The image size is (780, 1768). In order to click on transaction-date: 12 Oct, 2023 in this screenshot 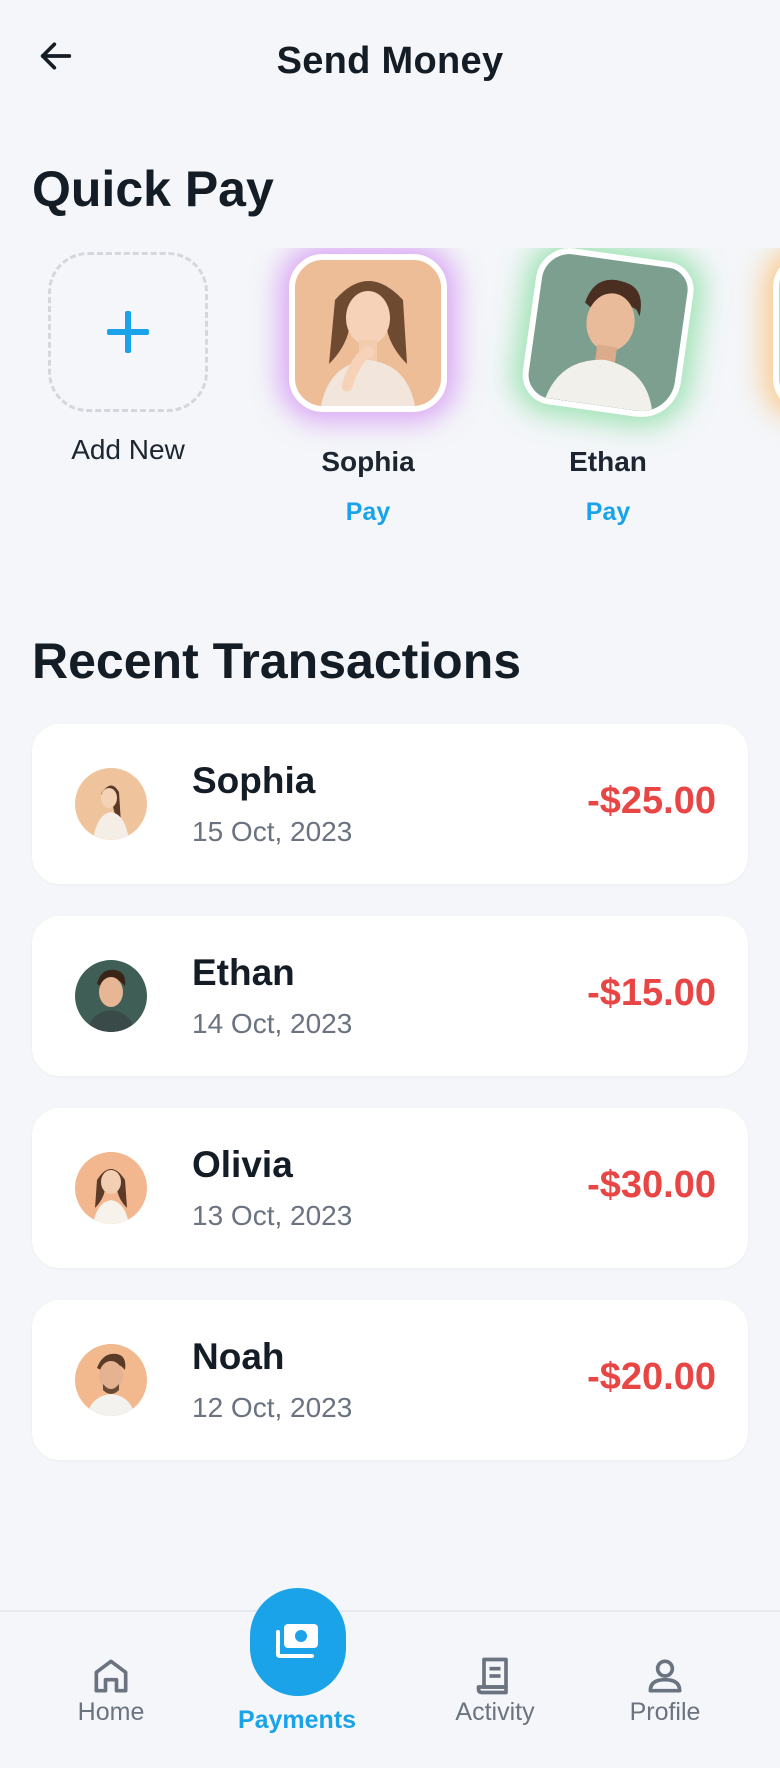, I will do `click(272, 1407)`.